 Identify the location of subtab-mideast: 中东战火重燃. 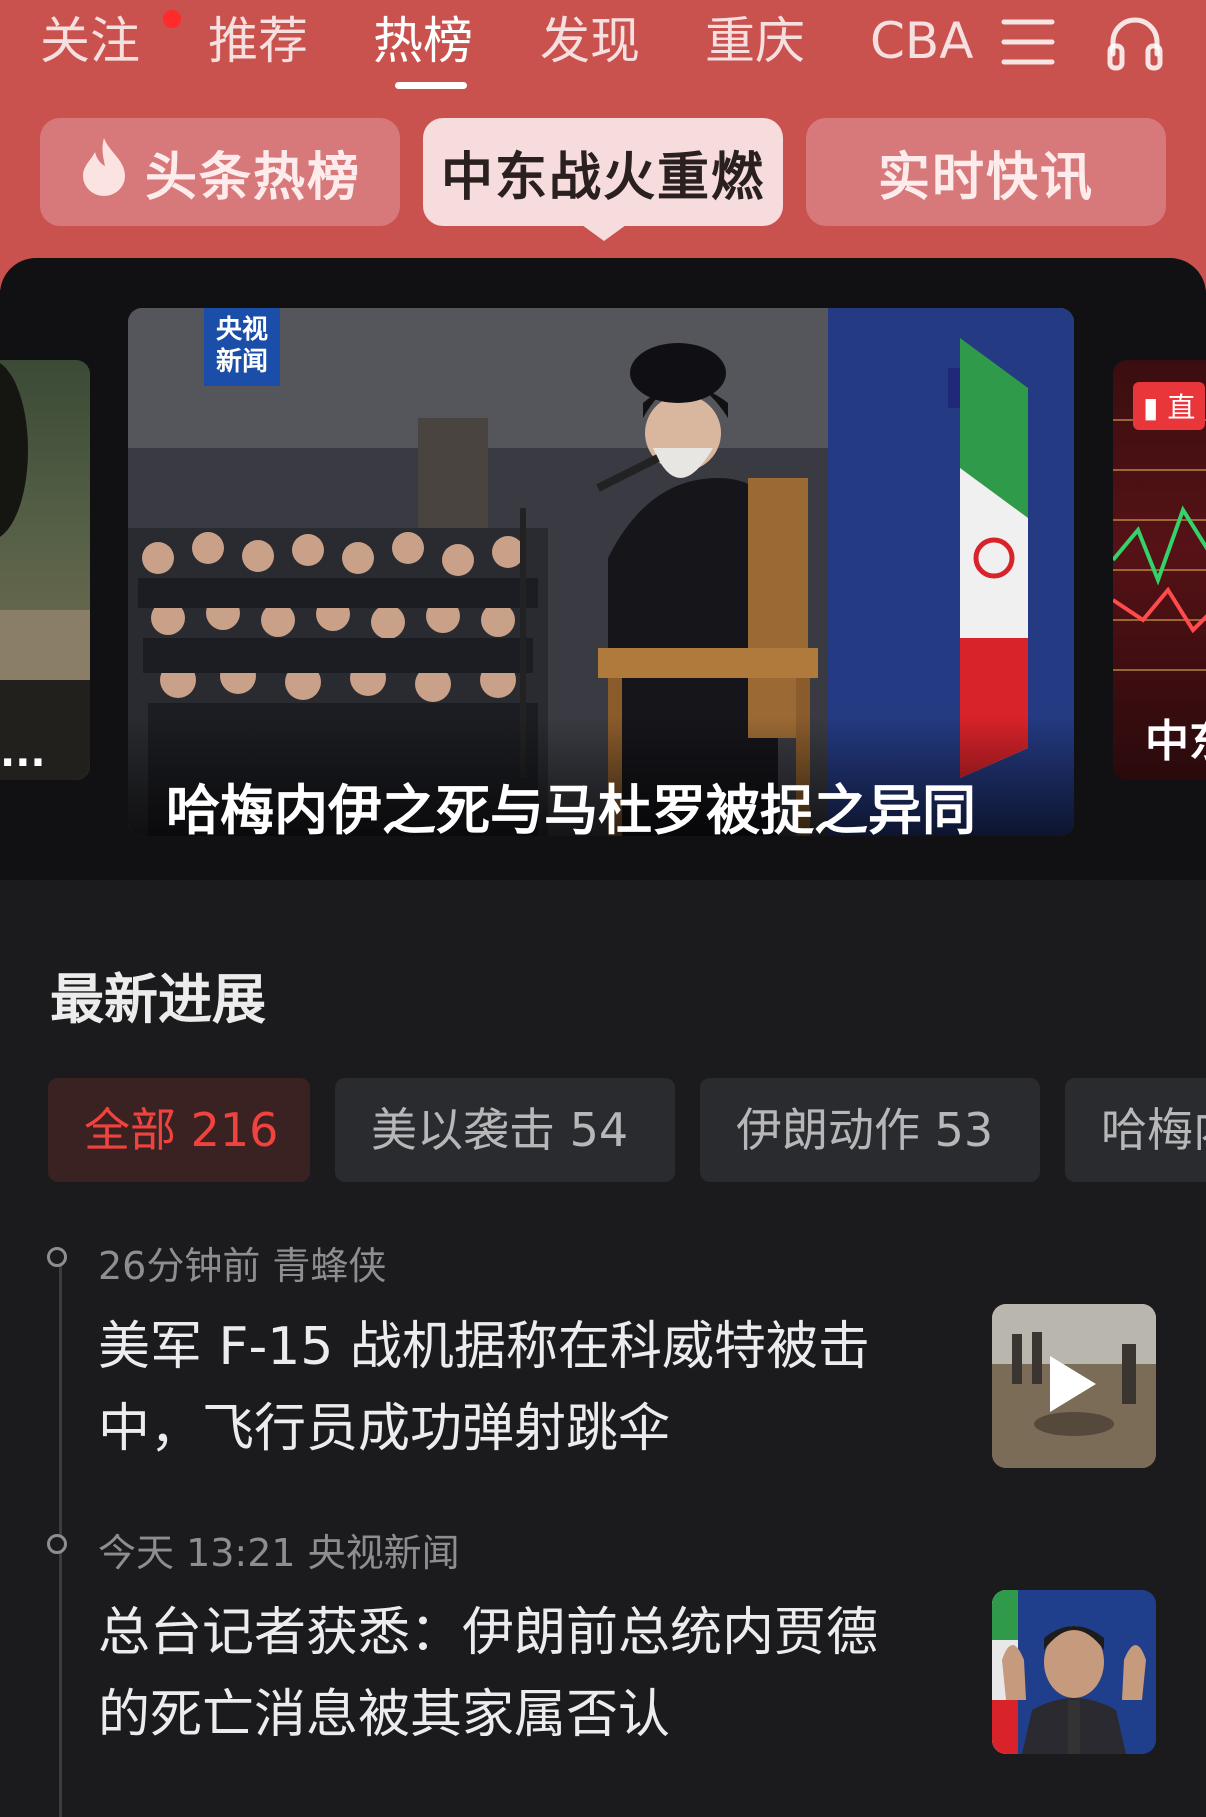
(603, 172).